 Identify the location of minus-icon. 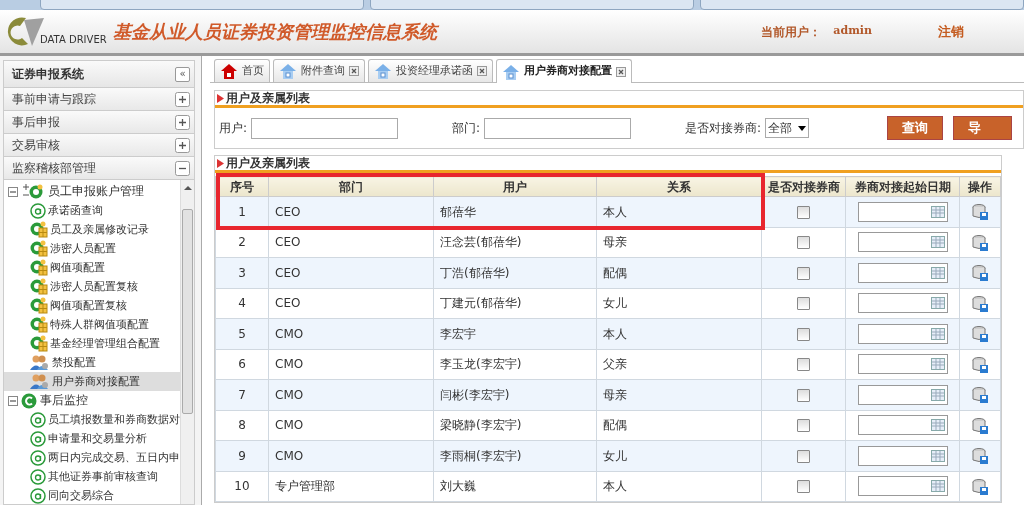
(182, 168).